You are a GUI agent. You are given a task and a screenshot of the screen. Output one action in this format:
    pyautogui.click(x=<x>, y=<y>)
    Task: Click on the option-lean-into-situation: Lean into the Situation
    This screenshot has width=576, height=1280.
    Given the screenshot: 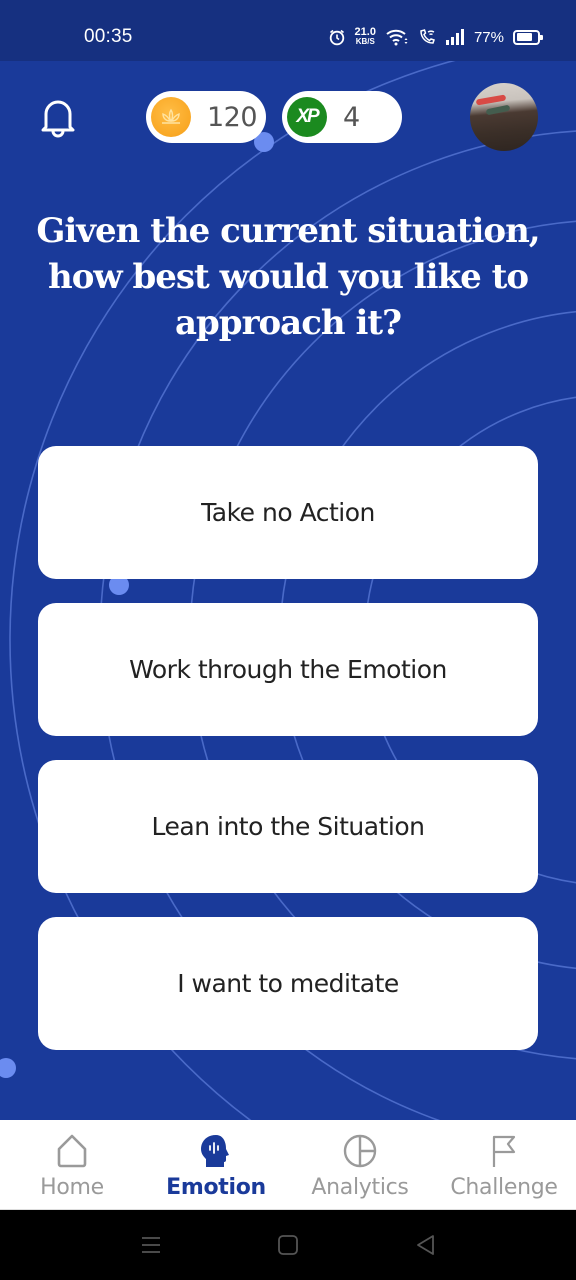 What is the action you would take?
    pyautogui.click(x=288, y=826)
    